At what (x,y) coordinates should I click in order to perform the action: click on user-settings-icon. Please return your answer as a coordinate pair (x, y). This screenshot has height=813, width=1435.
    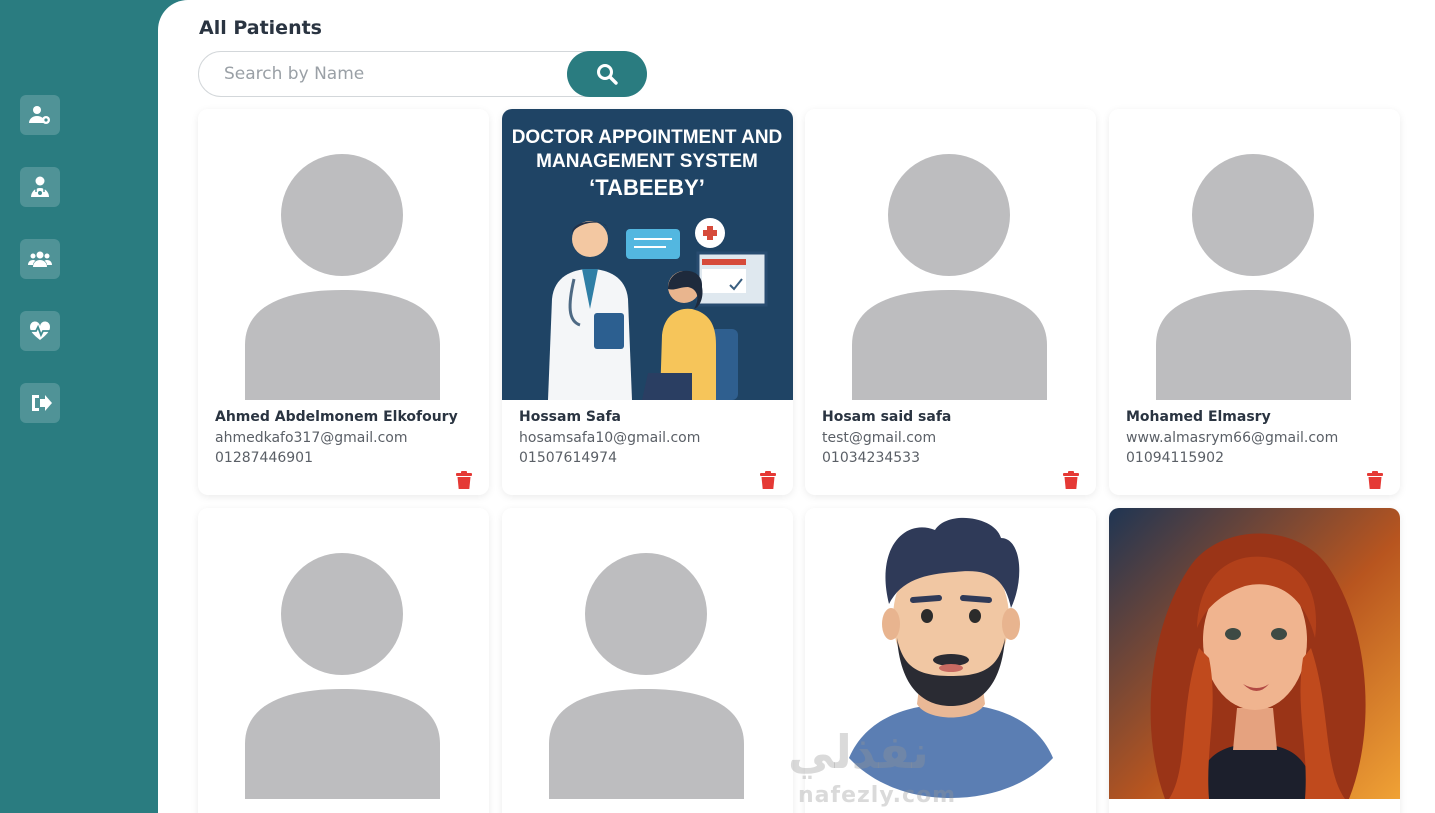
    Looking at the image, I should click on (39, 115).